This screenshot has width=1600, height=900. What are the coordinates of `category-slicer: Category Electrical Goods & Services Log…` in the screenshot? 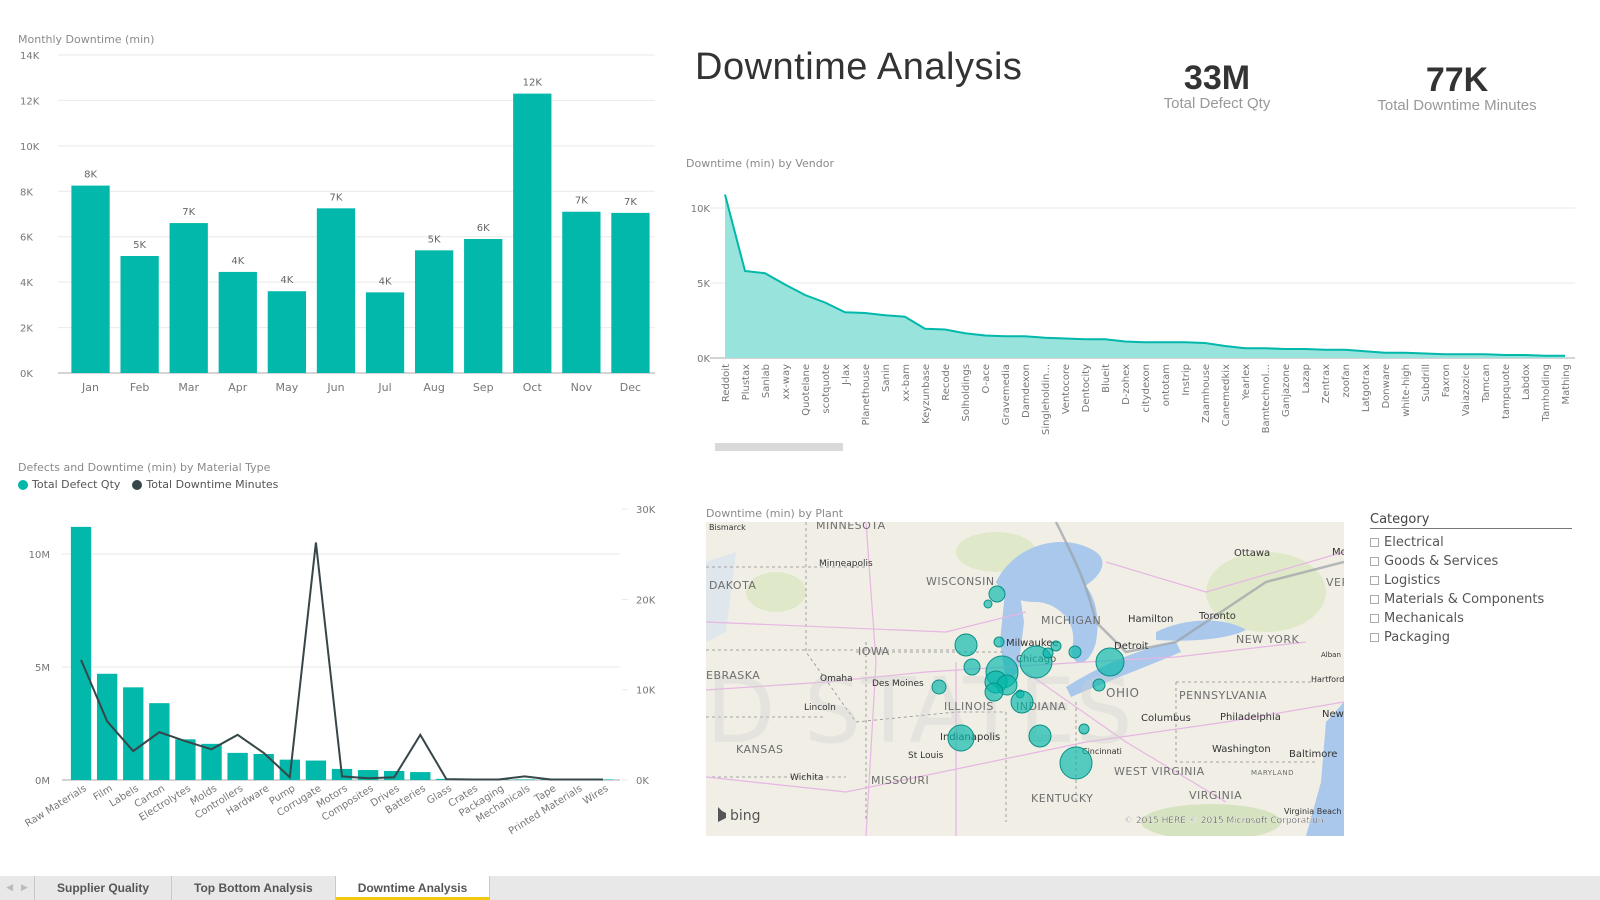 It's located at (1471, 579).